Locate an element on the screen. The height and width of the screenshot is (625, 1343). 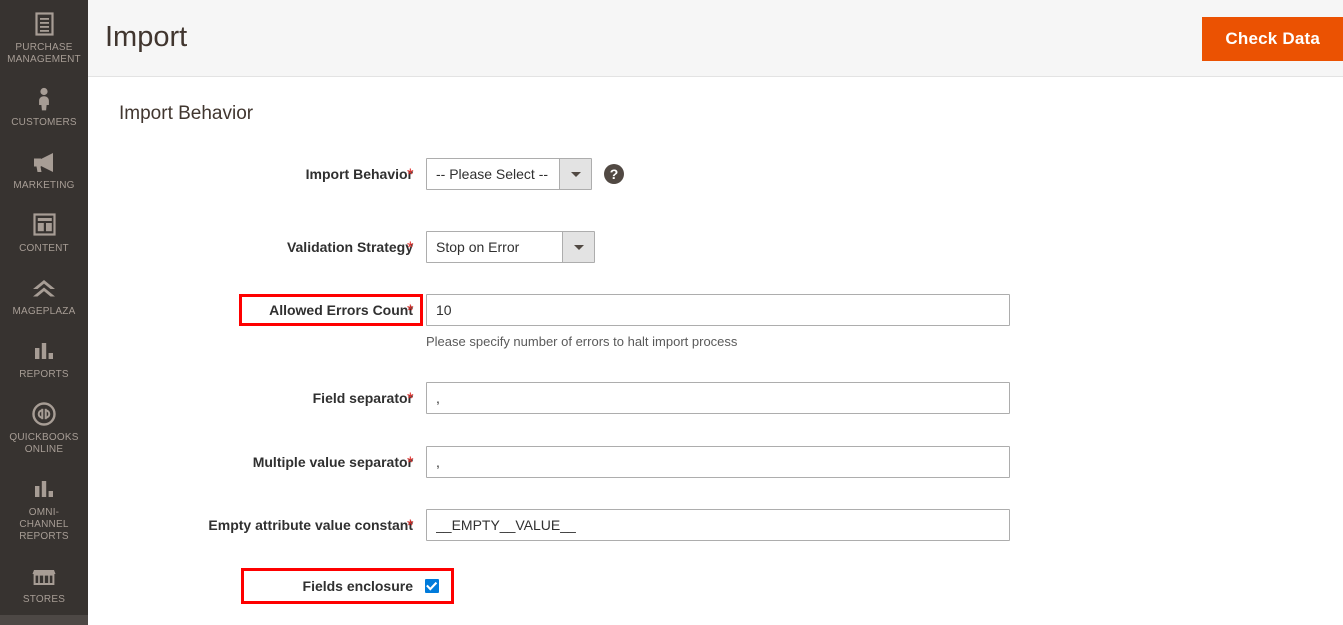
person-icon is located at coordinates (44, 99).